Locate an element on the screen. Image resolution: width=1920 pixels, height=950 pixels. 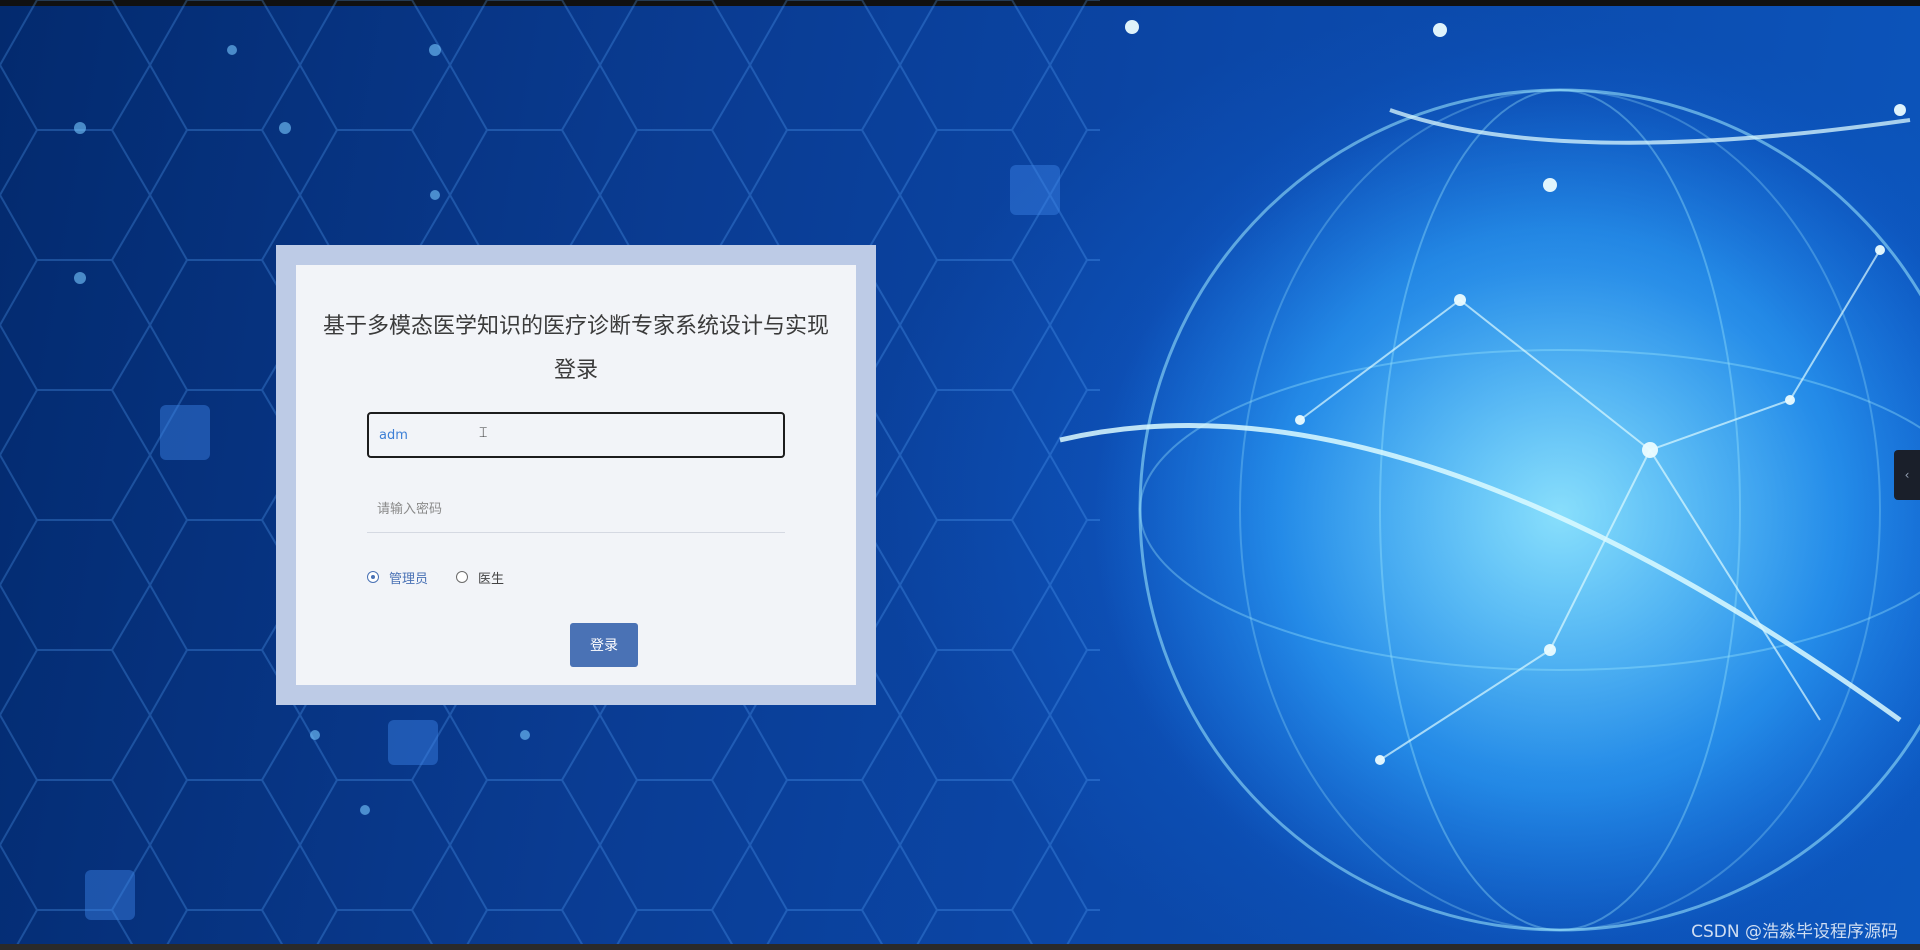
role-option-admin: 管理员 is located at coordinates (397, 577).